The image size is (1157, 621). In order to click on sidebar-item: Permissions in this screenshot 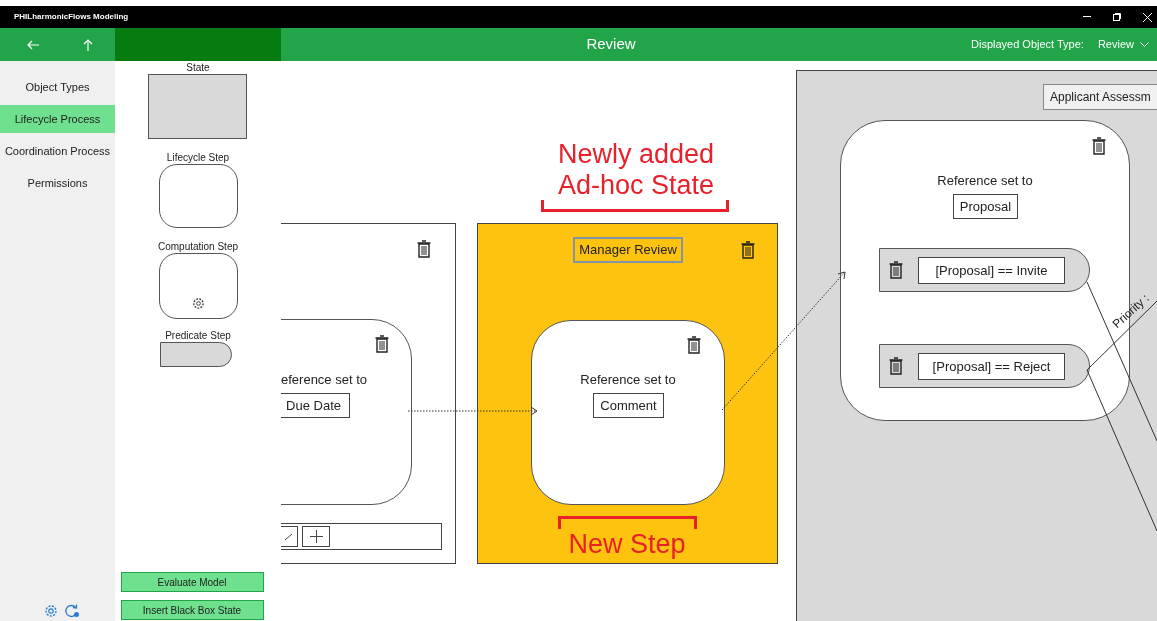, I will do `click(57, 183)`.